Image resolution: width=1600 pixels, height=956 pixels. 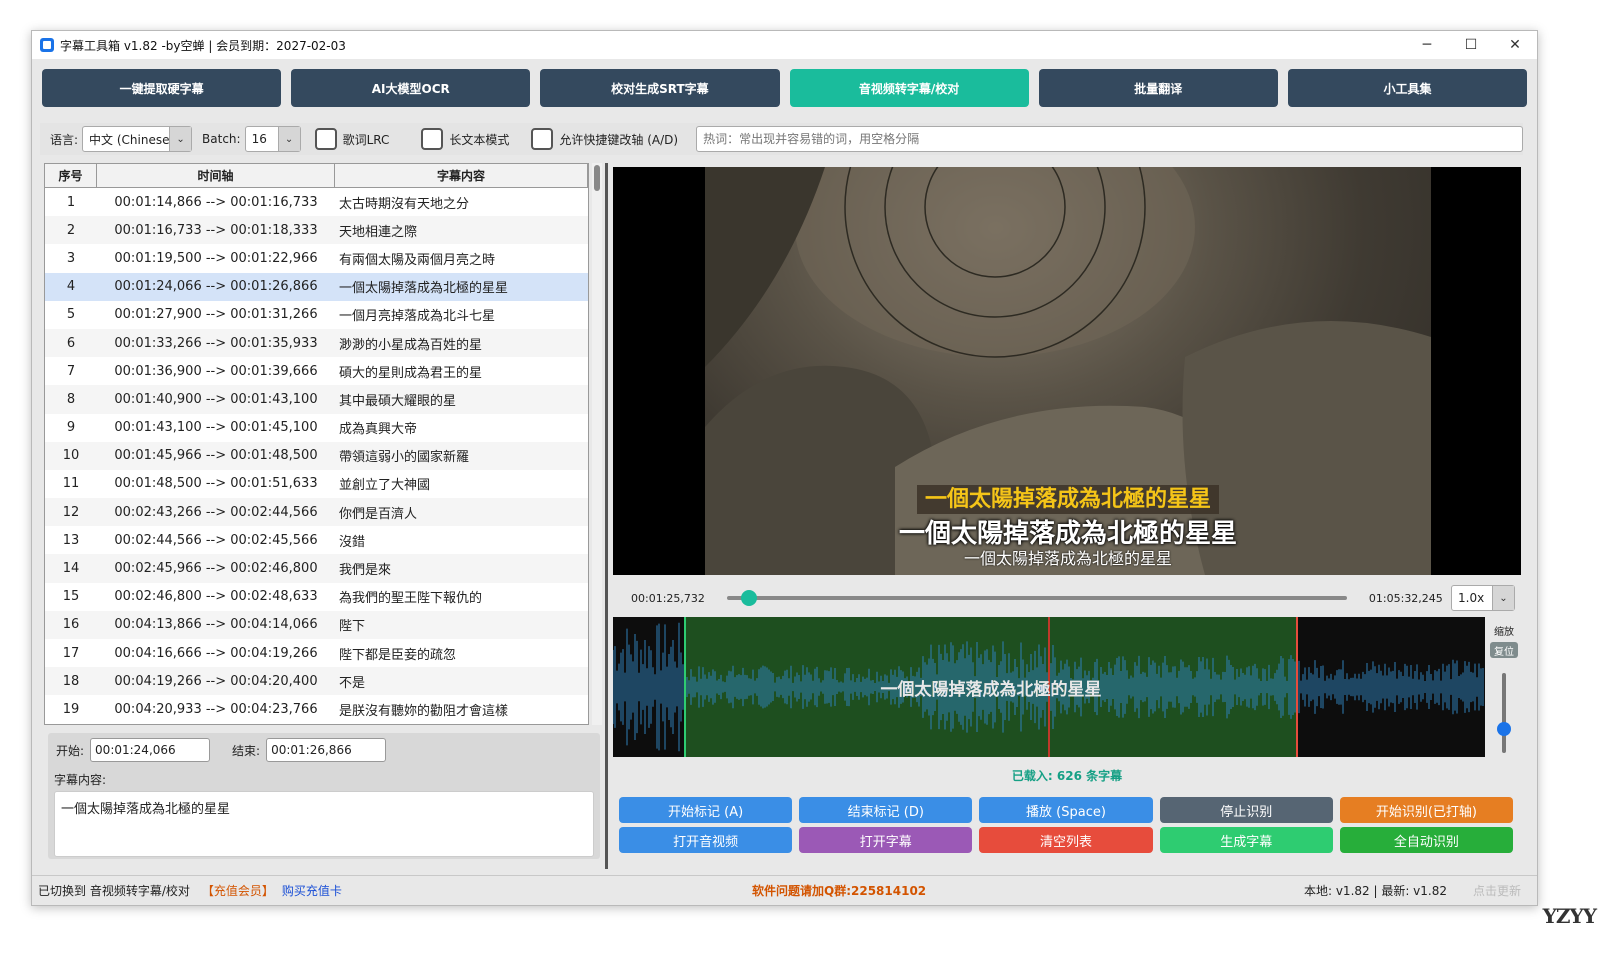 I want to click on checkbox-box, so click(x=542, y=139).